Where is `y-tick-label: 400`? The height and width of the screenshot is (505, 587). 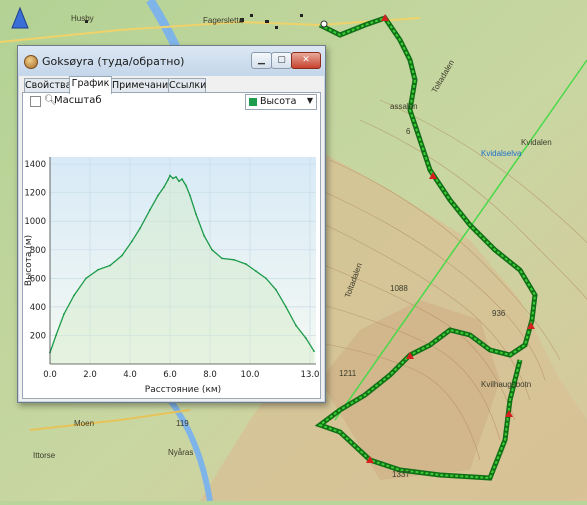
y-tick-label: 400 is located at coordinates (38, 308).